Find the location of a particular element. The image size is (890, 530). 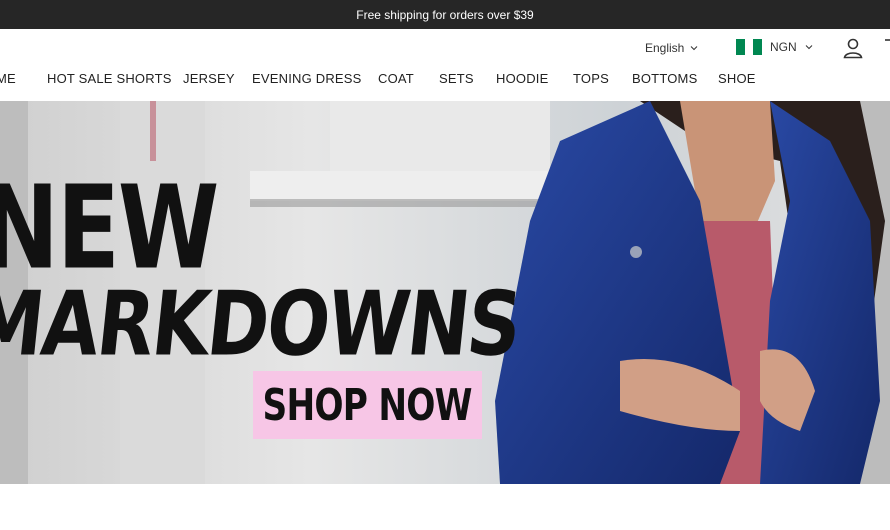

language-label: English is located at coordinates (665, 48).